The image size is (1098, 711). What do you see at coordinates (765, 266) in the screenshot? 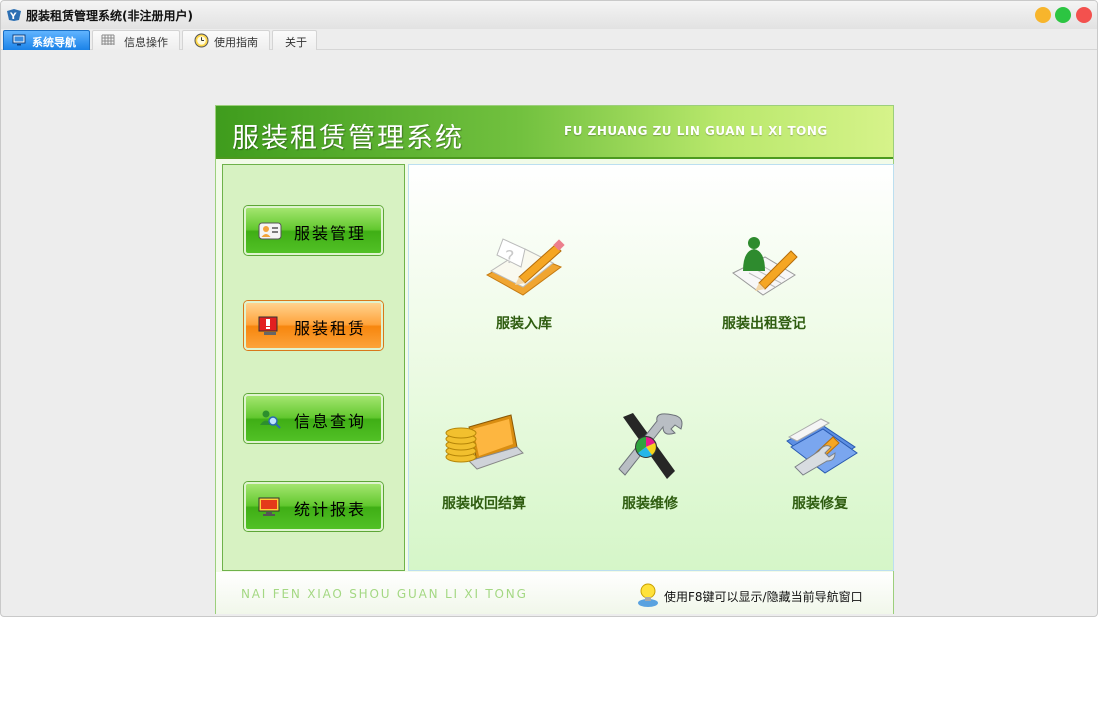
I see `person-document-icon` at bounding box center [765, 266].